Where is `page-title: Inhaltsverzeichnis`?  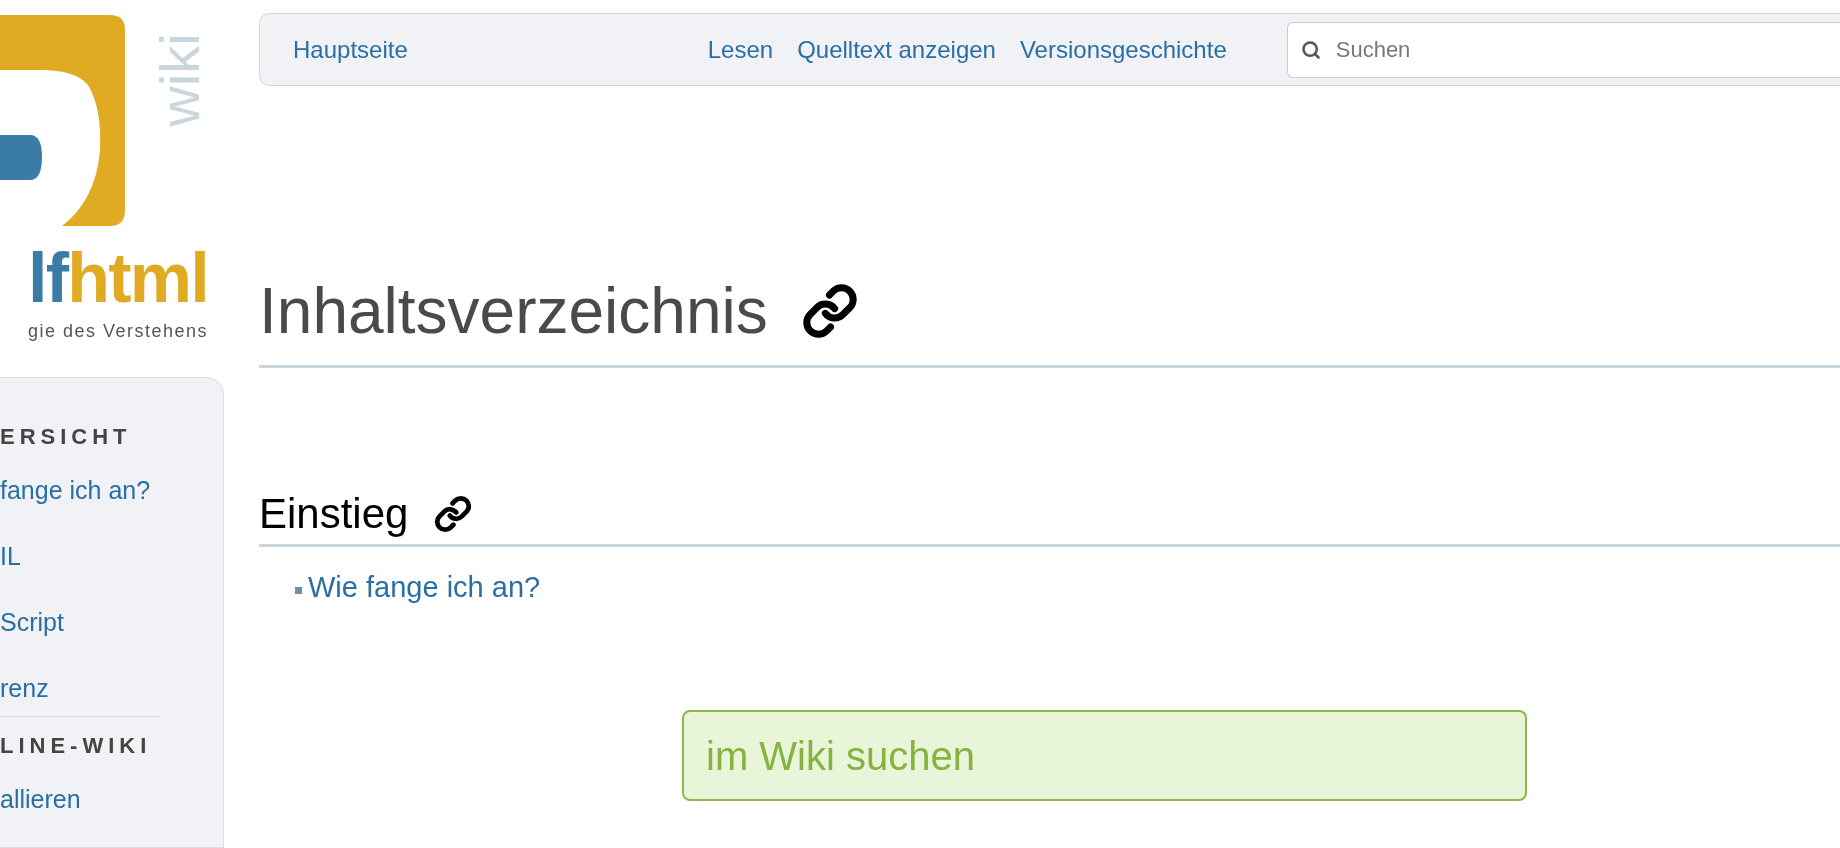 page-title: Inhaltsverzeichnis is located at coordinates (513, 311).